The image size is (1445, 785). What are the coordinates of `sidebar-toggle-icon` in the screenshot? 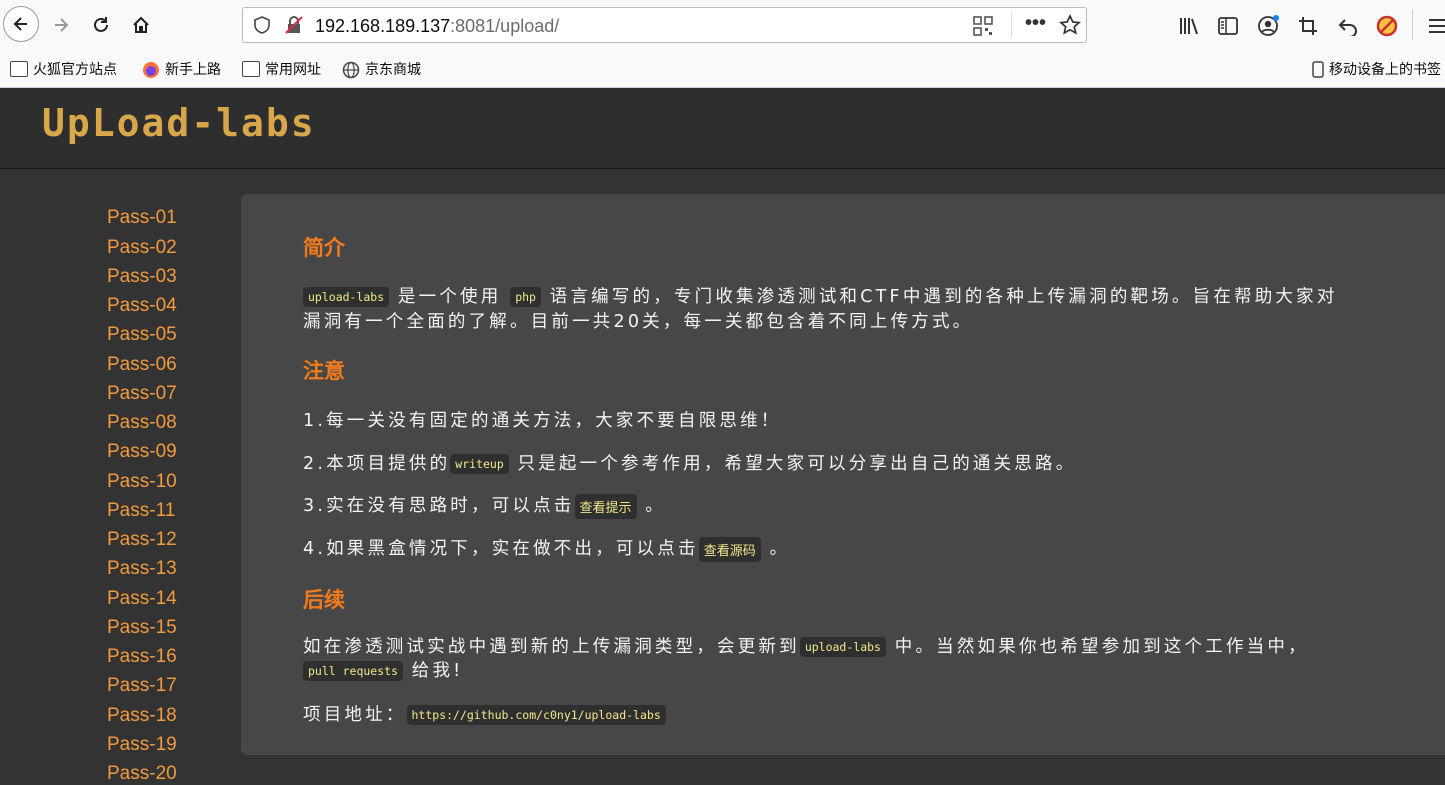 It's located at (1228, 26).